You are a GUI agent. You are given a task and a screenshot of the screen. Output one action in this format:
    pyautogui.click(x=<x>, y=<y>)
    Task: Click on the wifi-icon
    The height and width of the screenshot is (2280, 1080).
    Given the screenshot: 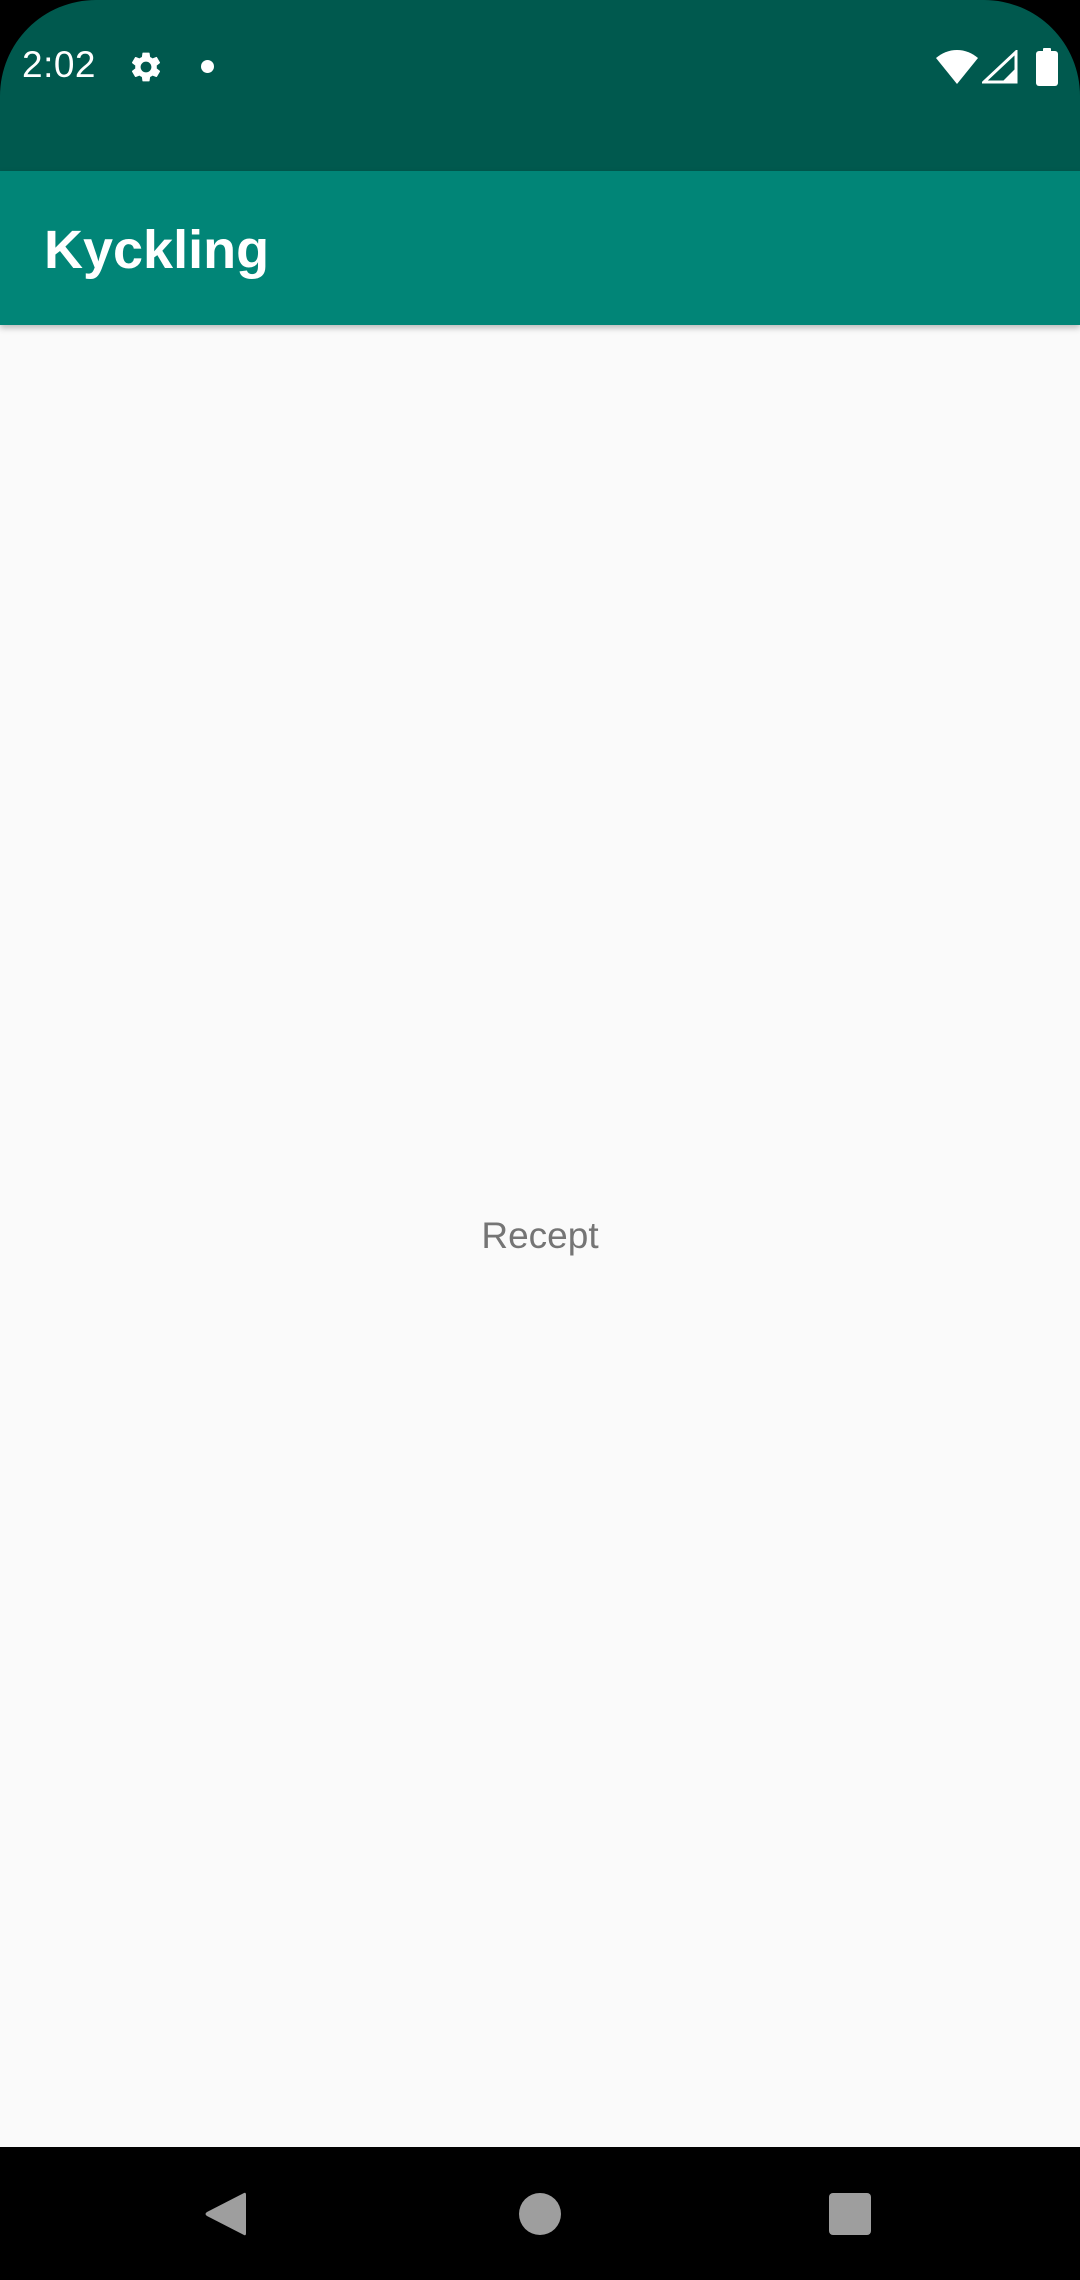 What is the action you would take?
    pyautogui.click(x=957, y=67)
    